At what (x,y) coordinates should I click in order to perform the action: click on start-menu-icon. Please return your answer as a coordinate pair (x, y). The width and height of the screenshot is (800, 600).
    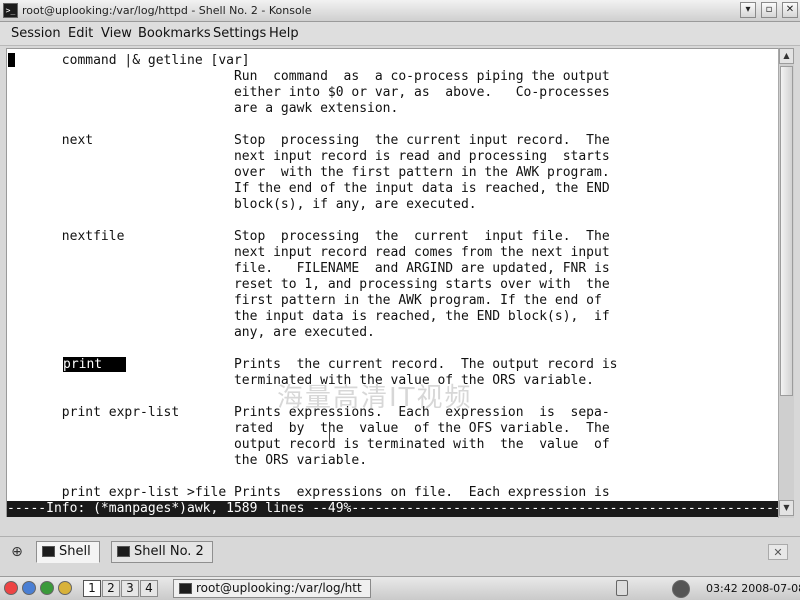
    Looking at the image, I should click on (11, 588).